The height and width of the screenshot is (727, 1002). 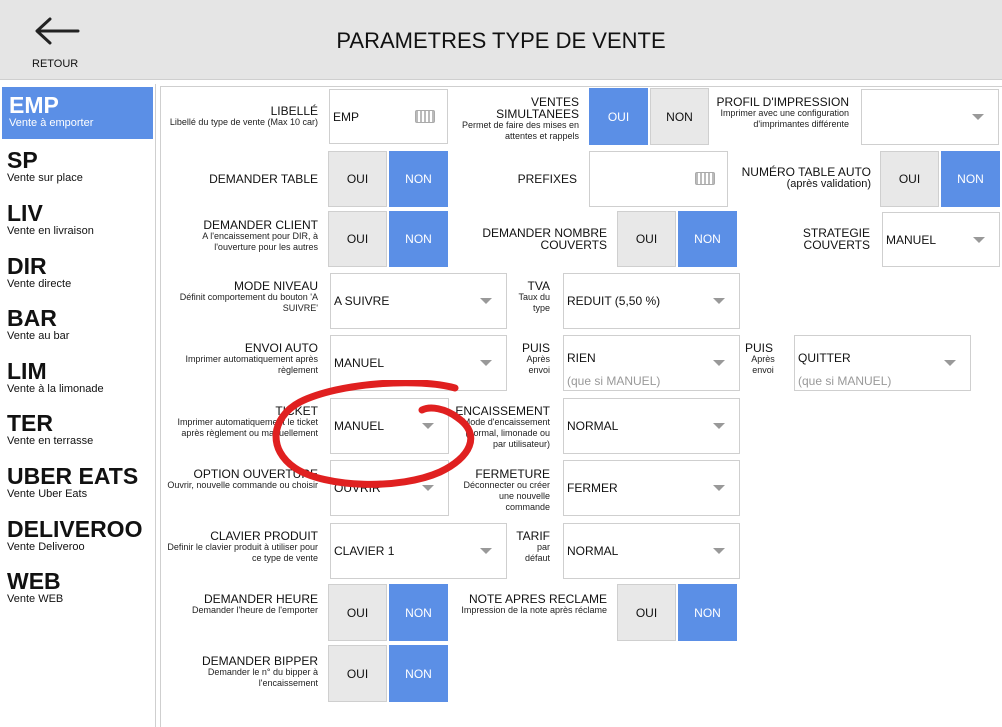 I want to click on tva-select: REDUIT (5,50 %), so click(x=651, y=301).